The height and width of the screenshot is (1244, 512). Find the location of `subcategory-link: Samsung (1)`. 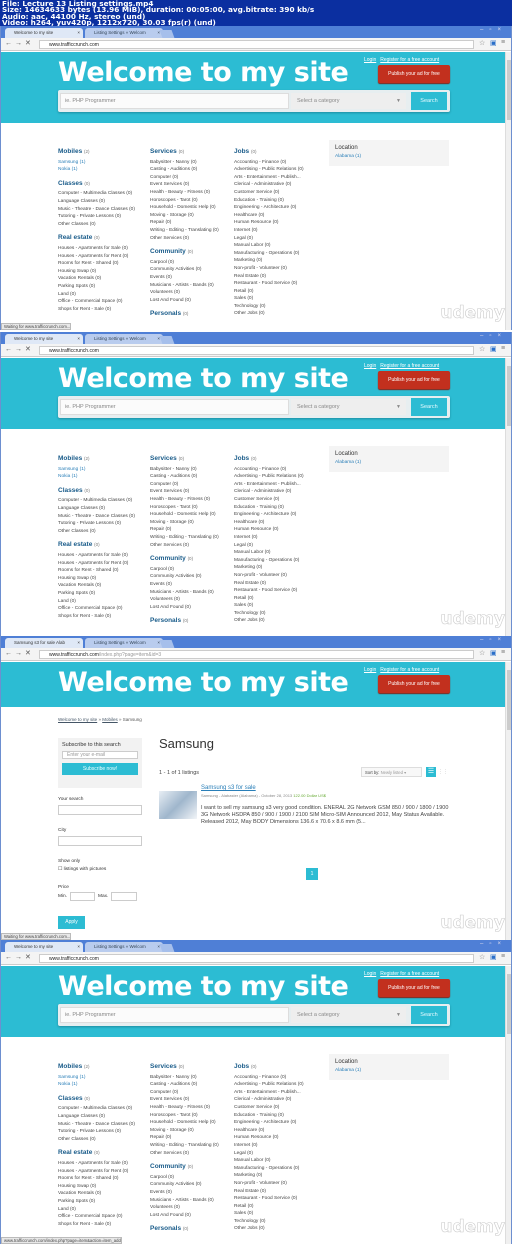

subcategory-link: Samsung (1) is located at coordinates (96, 163).